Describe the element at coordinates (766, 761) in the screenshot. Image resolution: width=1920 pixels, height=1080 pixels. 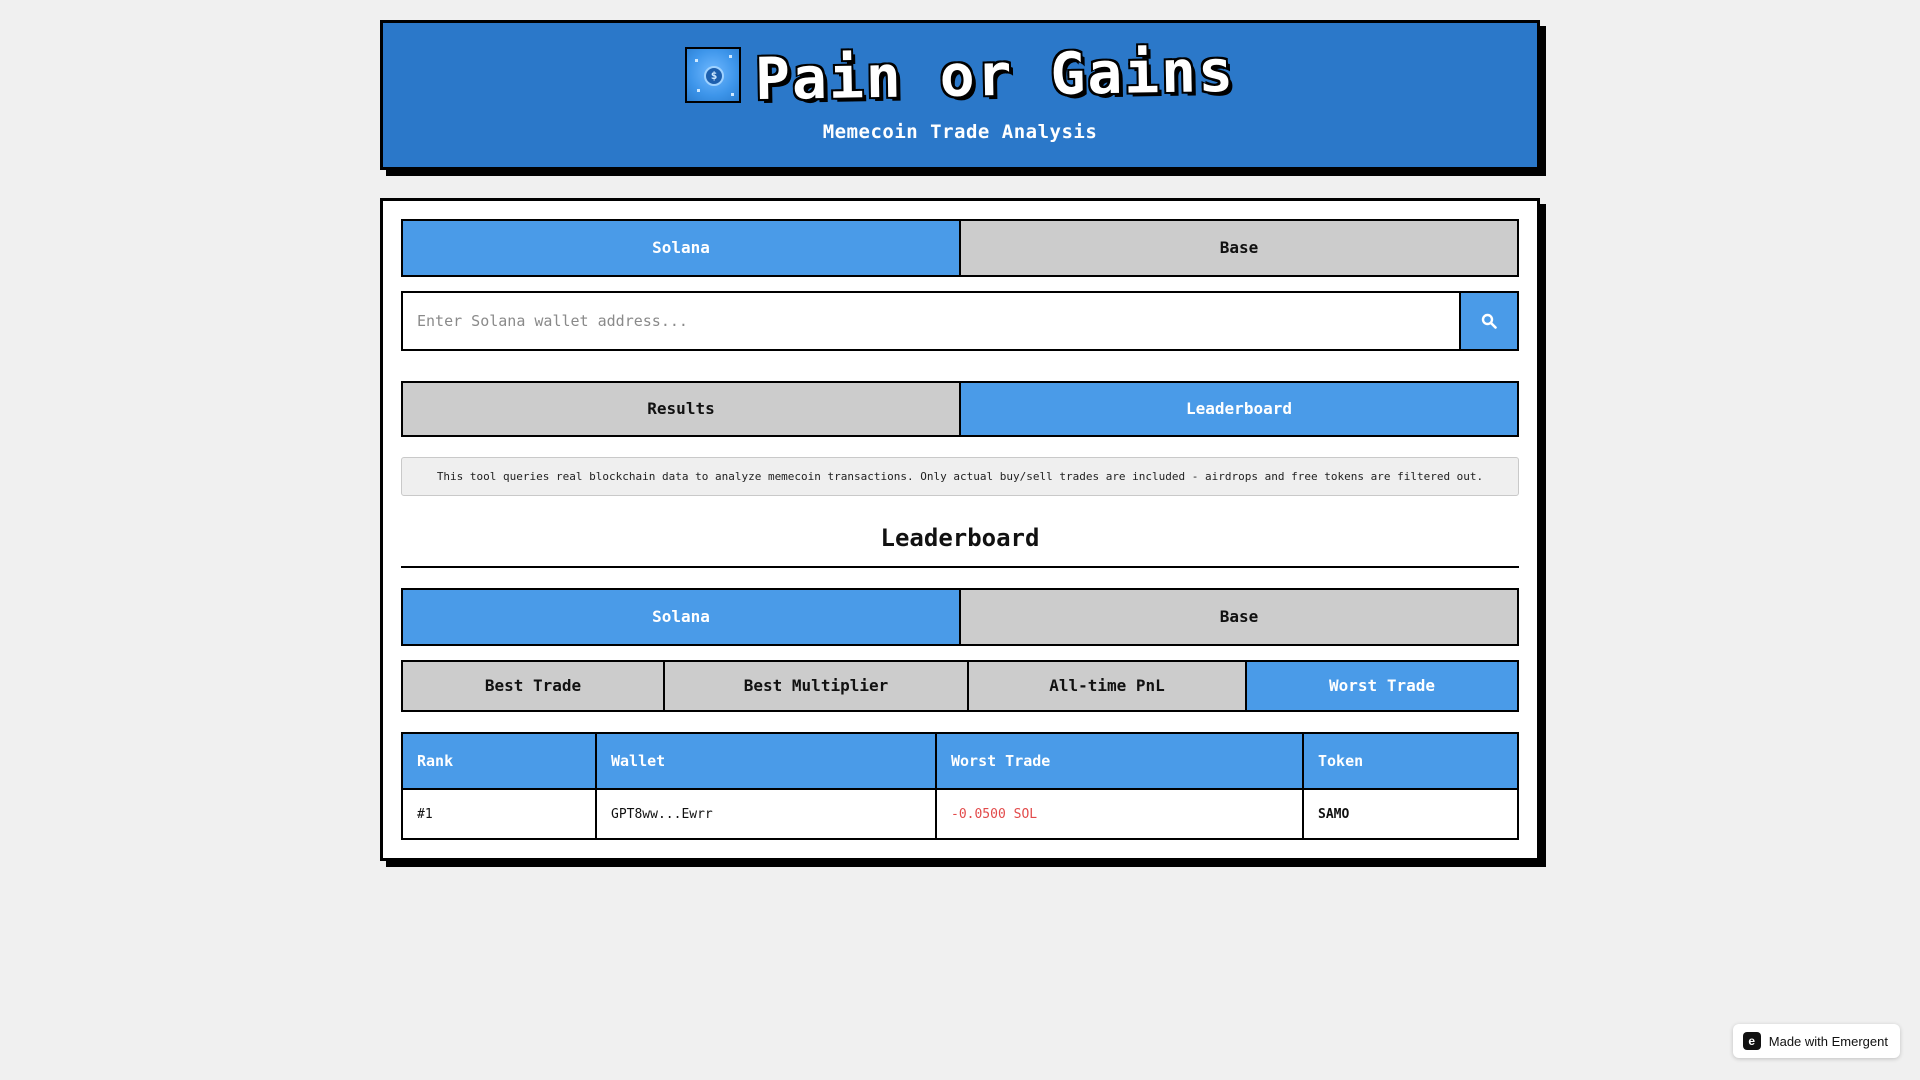
I see `column-header-wallet: Wallet` at that location.